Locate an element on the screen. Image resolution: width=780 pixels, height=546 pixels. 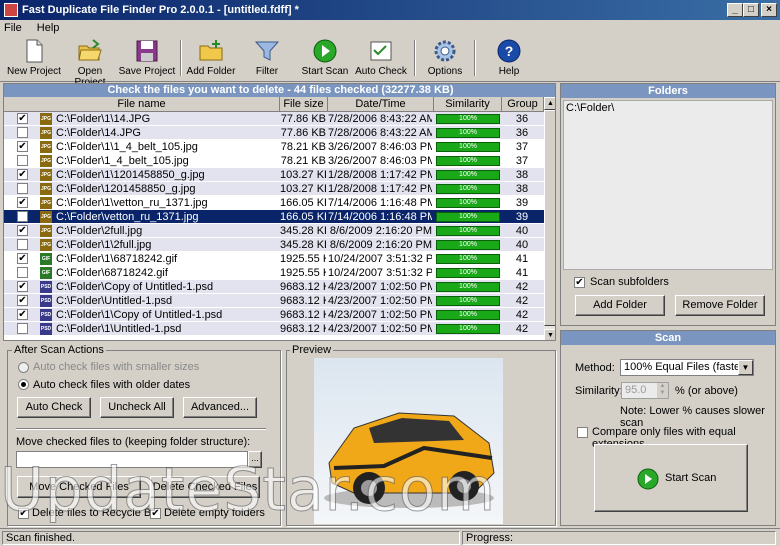
group-cell: 36 is located at coordinates (522, 133).